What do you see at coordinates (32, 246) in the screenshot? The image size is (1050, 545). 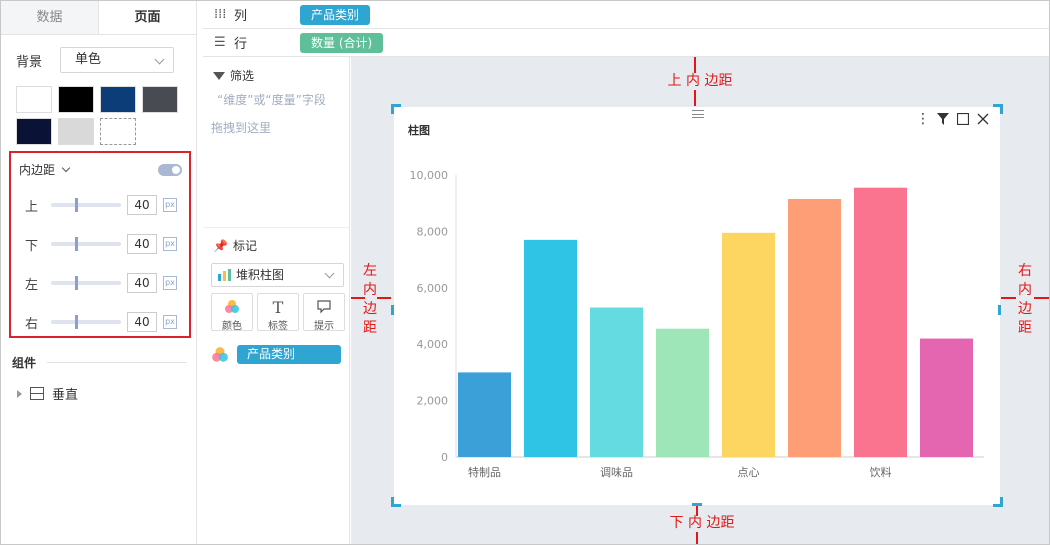 I see `padding-bottom-label: 下` at bounding box center [32, 246].